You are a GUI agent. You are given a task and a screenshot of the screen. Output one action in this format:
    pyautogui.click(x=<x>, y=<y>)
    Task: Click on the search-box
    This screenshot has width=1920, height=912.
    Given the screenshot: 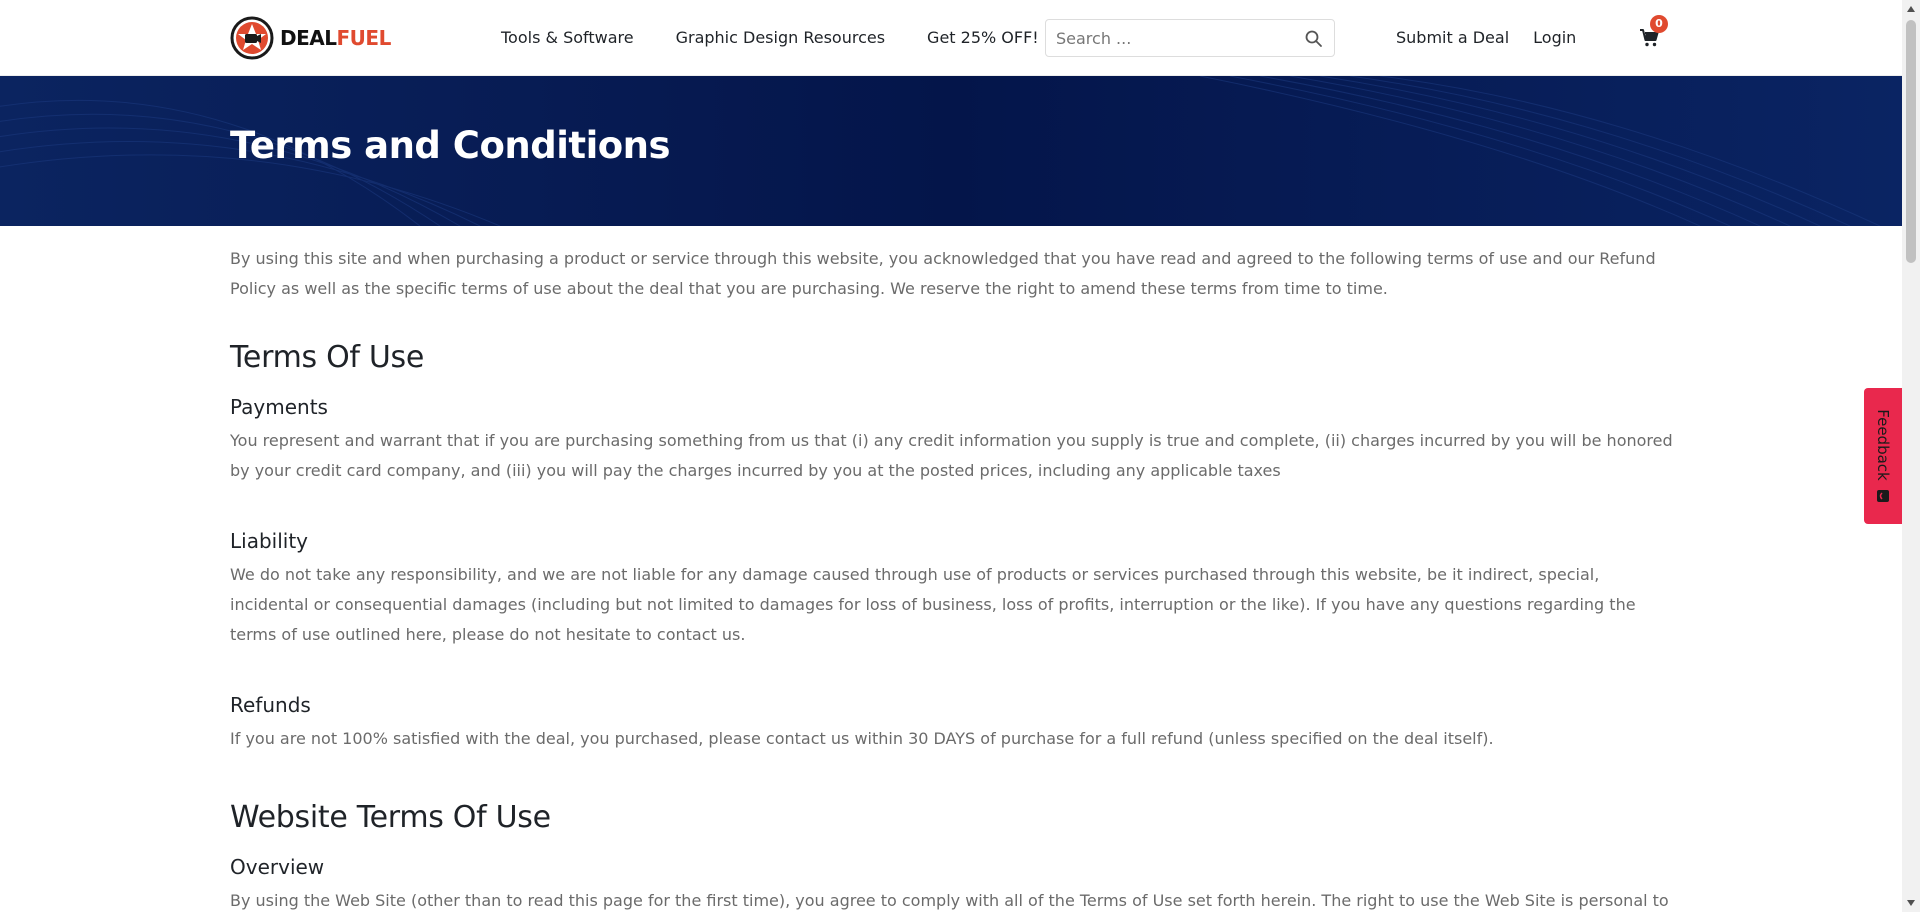 What is the action you would take?
    pyautogui.click(x=1190, y=38)
    